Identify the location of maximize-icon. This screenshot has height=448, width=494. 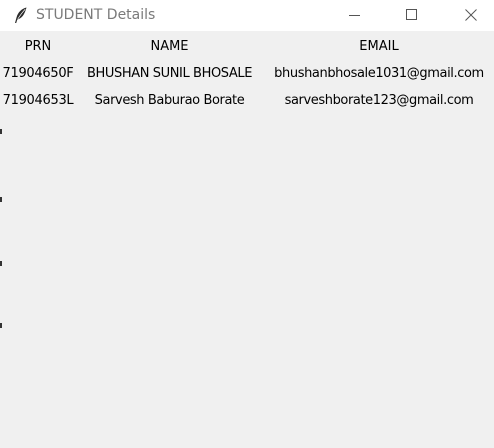
(411, 14).